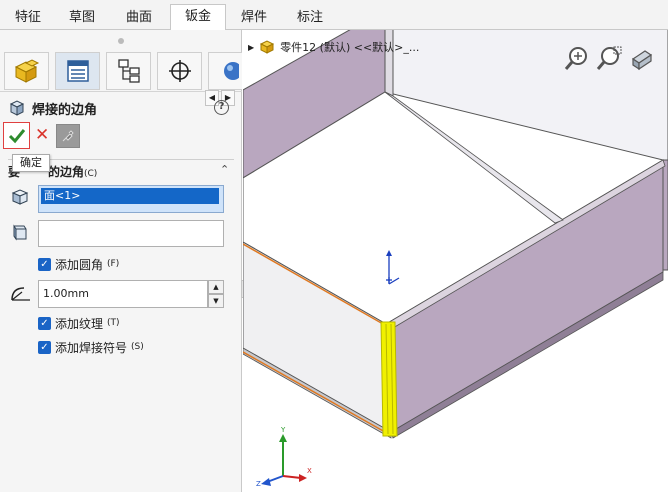 The width and height of the screenshot is (668, 492). I want to click on tab-features: 特征, so click(28, 17).